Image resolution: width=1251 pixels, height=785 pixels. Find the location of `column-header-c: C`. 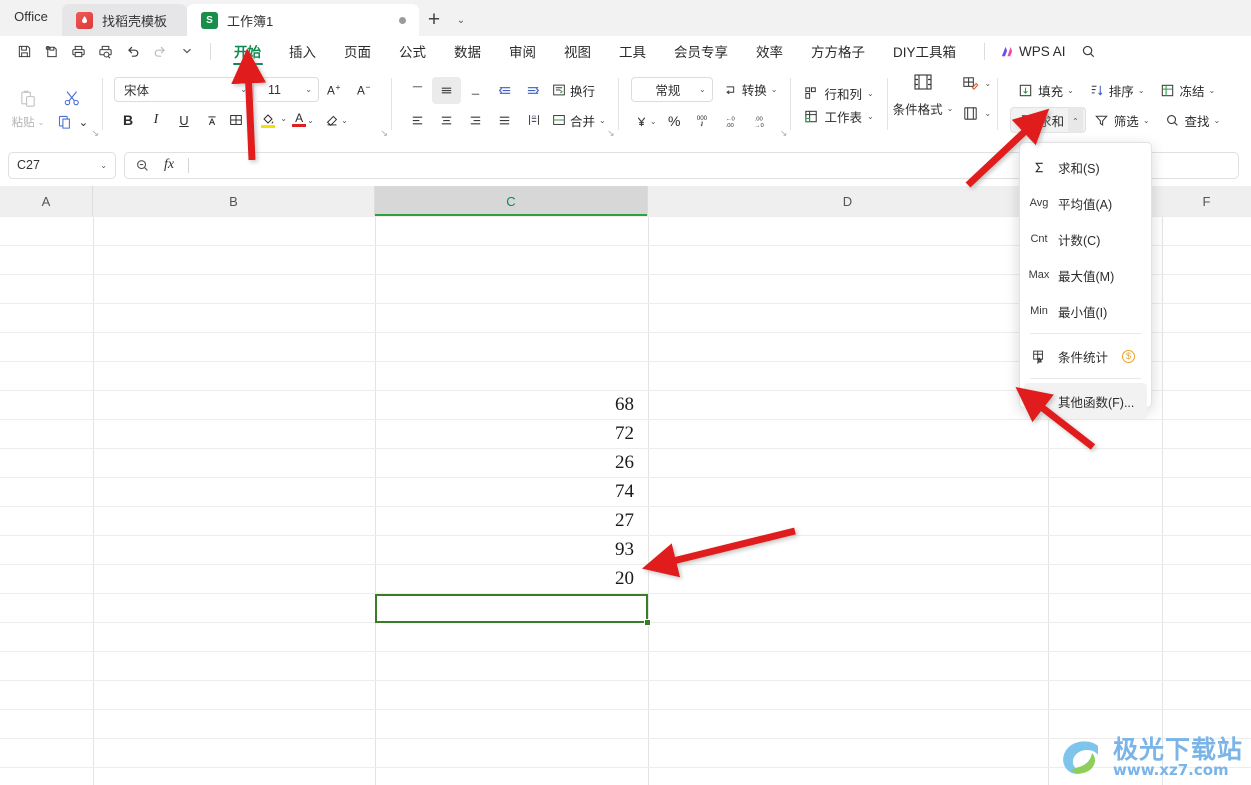

column-header-c: C is located at coordinates (511, 201).